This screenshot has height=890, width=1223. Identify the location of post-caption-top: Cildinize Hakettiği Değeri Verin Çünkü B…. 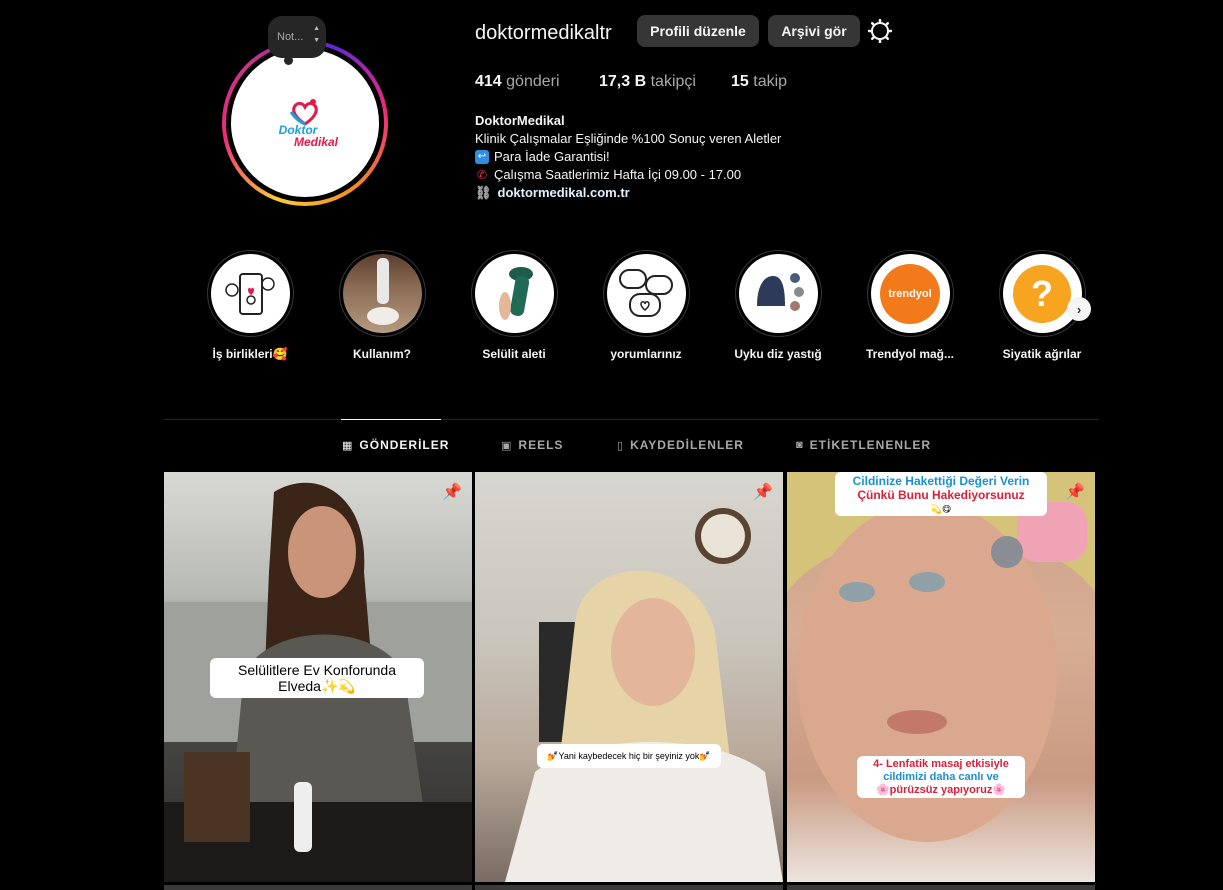
(941, 494).